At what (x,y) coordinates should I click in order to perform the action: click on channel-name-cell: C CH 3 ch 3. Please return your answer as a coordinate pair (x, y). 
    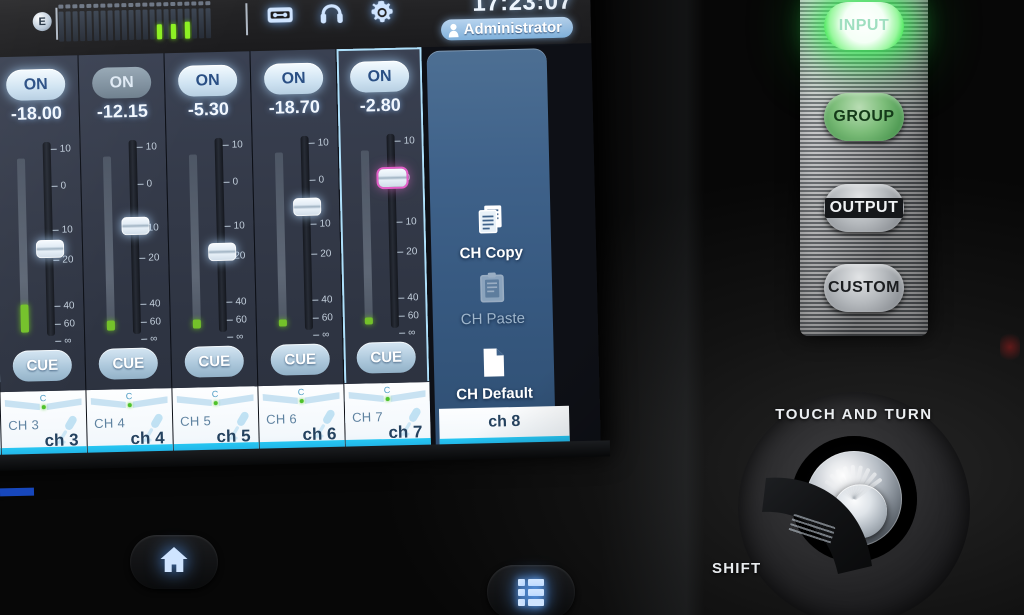
    Looking at the image, I should click on (44, 425).